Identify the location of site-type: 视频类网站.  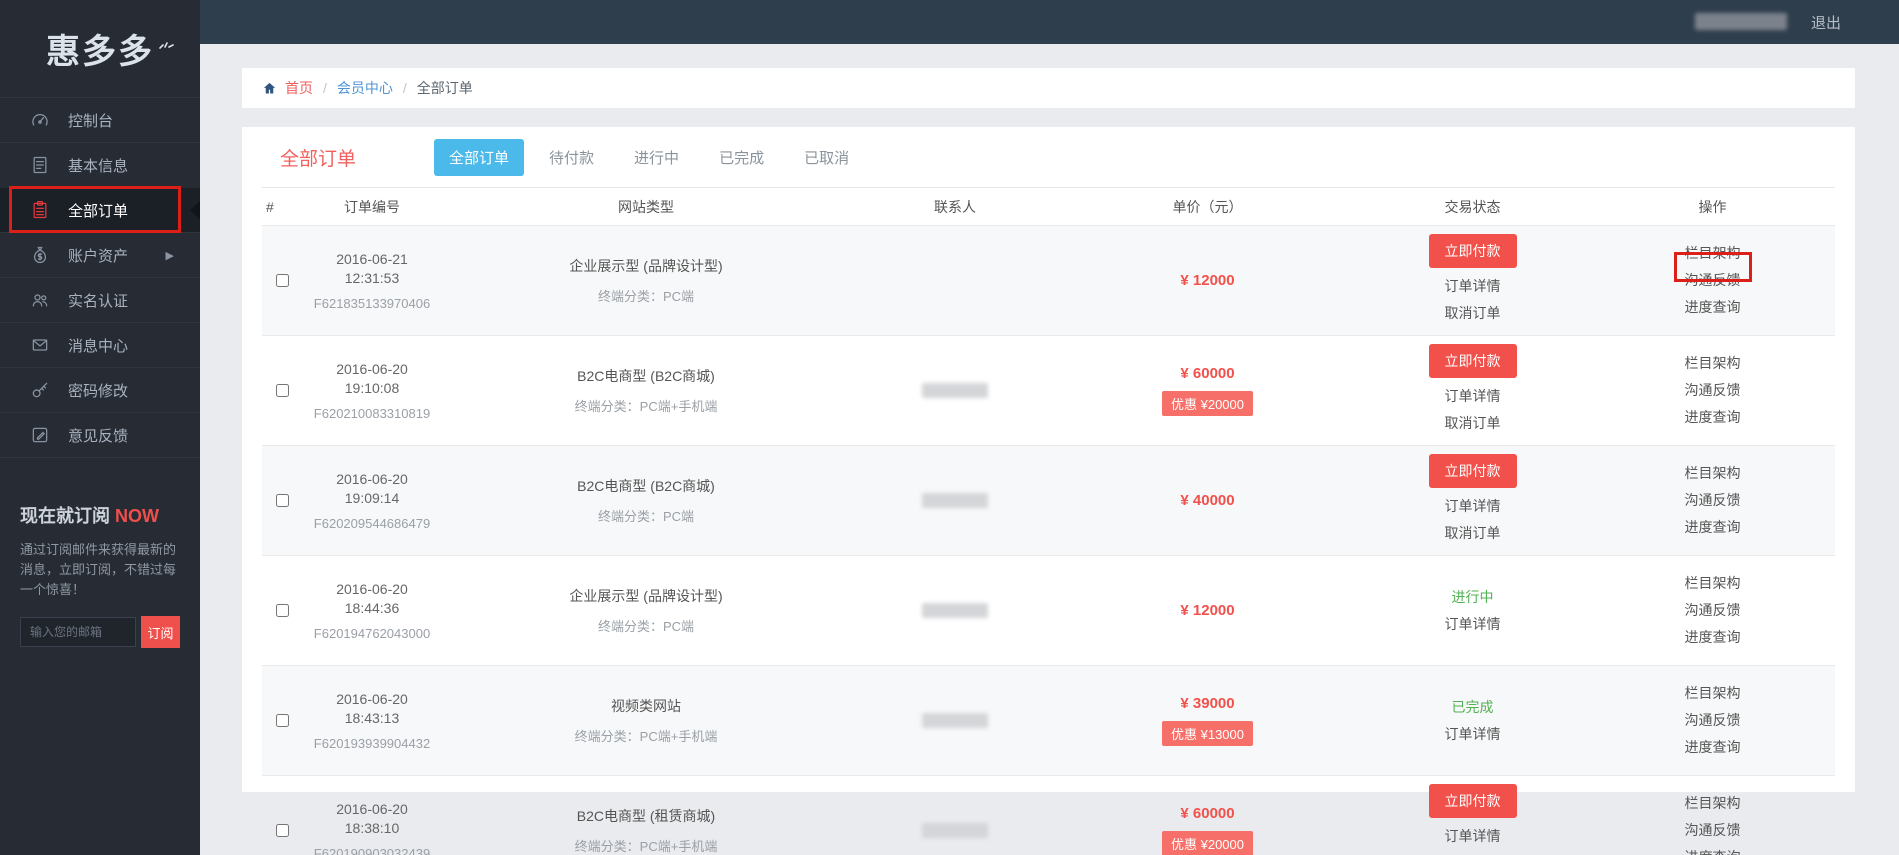
(646, 706).